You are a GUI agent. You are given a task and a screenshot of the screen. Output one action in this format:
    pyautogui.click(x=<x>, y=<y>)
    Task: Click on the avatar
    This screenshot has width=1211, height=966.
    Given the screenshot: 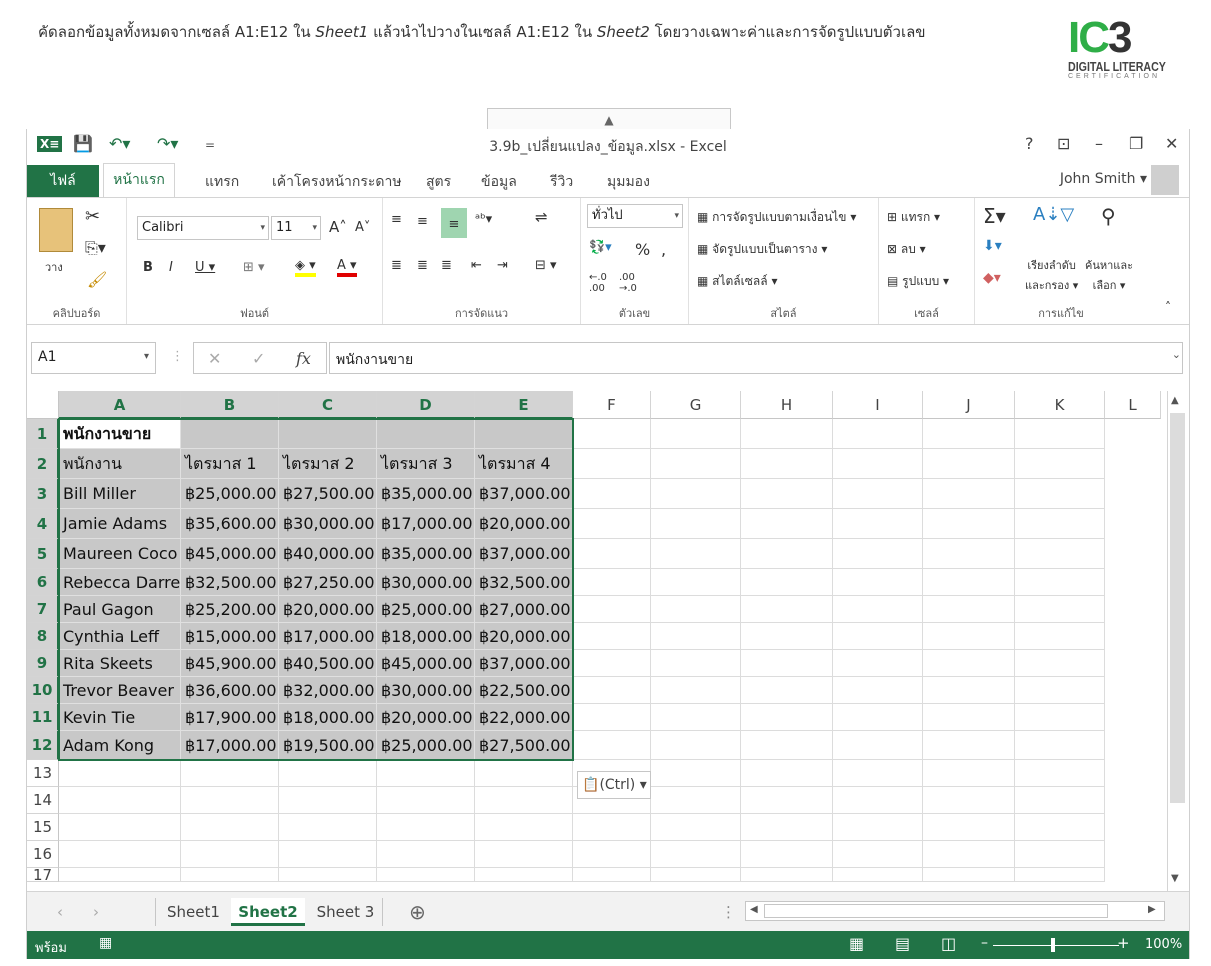 What is the action you would take?
    pyautogui.click(x=1165, y=180)
    